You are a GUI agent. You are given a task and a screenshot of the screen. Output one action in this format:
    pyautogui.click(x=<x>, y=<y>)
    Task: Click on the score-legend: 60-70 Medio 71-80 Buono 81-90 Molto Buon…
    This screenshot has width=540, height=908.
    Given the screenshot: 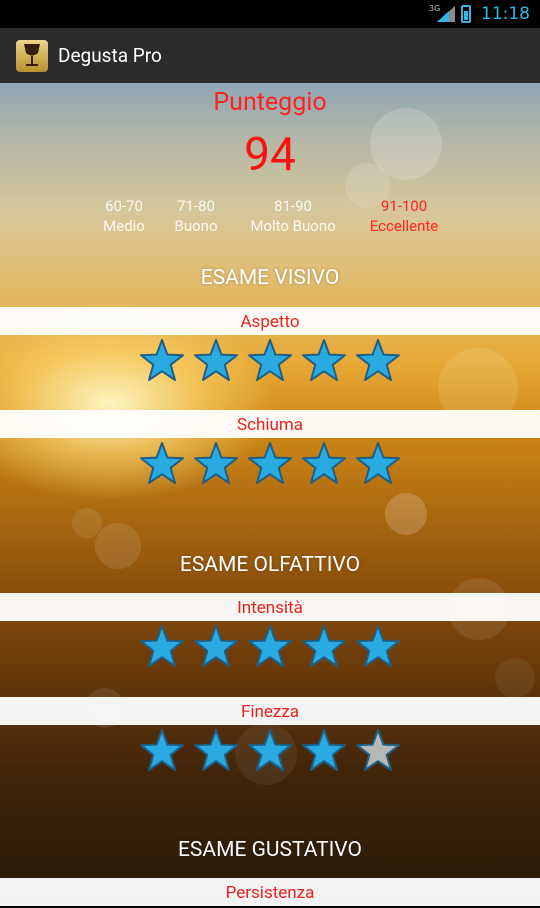 What is the action you would take?
    pyautogui.click(x=270, y=218)
    